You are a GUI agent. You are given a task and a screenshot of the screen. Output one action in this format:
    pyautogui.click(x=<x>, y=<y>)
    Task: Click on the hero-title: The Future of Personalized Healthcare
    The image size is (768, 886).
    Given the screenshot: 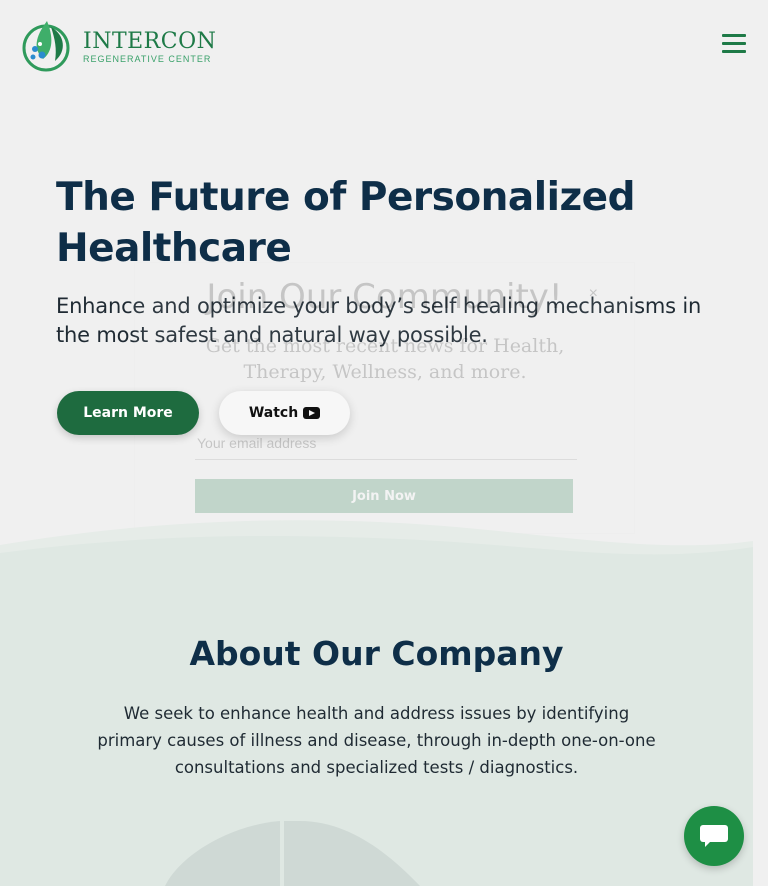 What is the action you would take?
    pyautogui.click(x=346, y=223)
    